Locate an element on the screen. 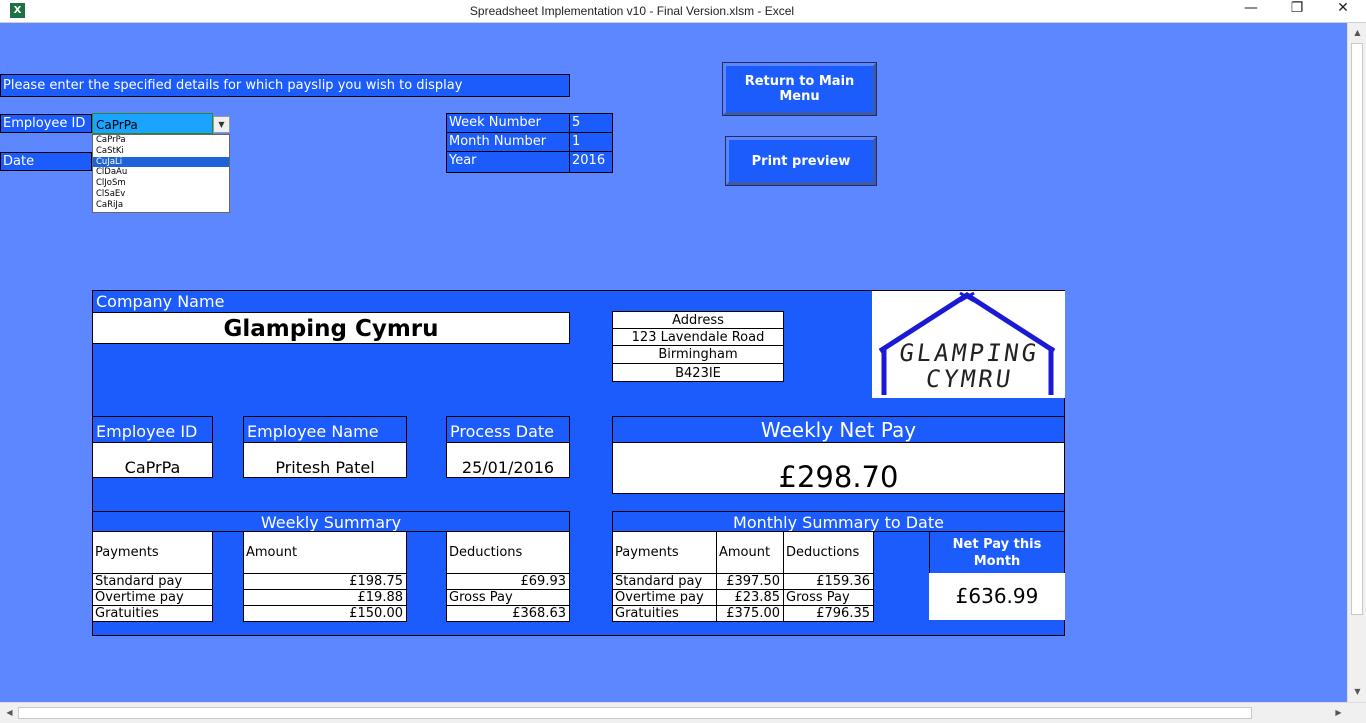  date-label: Date is located at coordinates (46, 161).